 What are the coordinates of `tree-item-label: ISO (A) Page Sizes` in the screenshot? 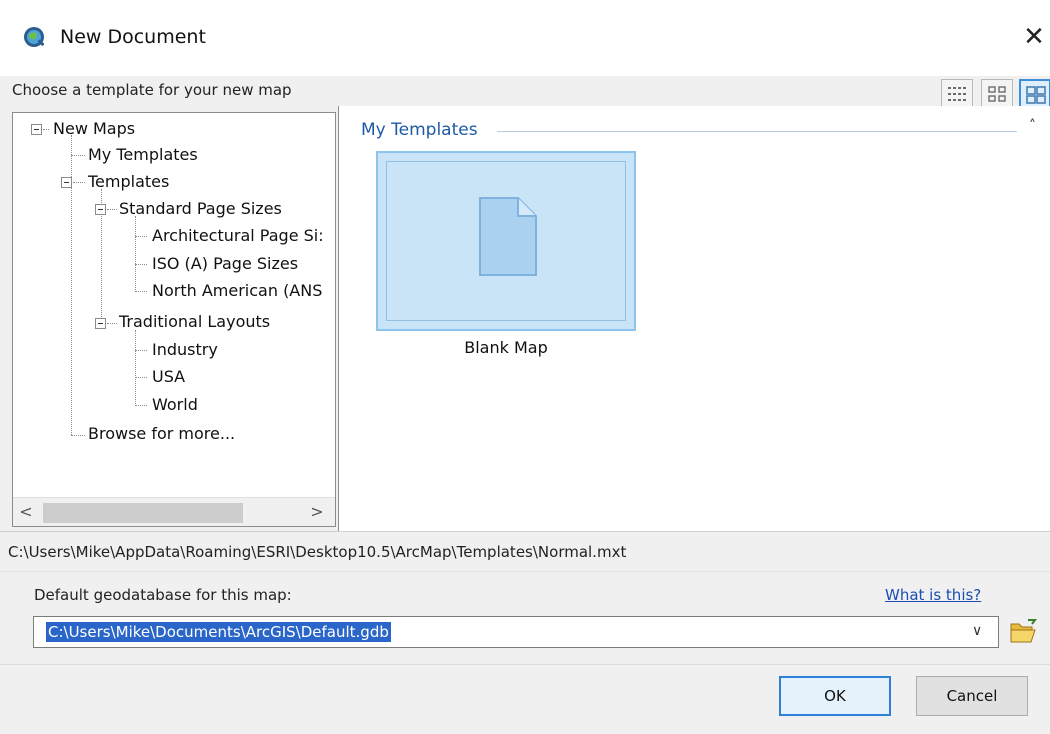 It's located at (225, 263).